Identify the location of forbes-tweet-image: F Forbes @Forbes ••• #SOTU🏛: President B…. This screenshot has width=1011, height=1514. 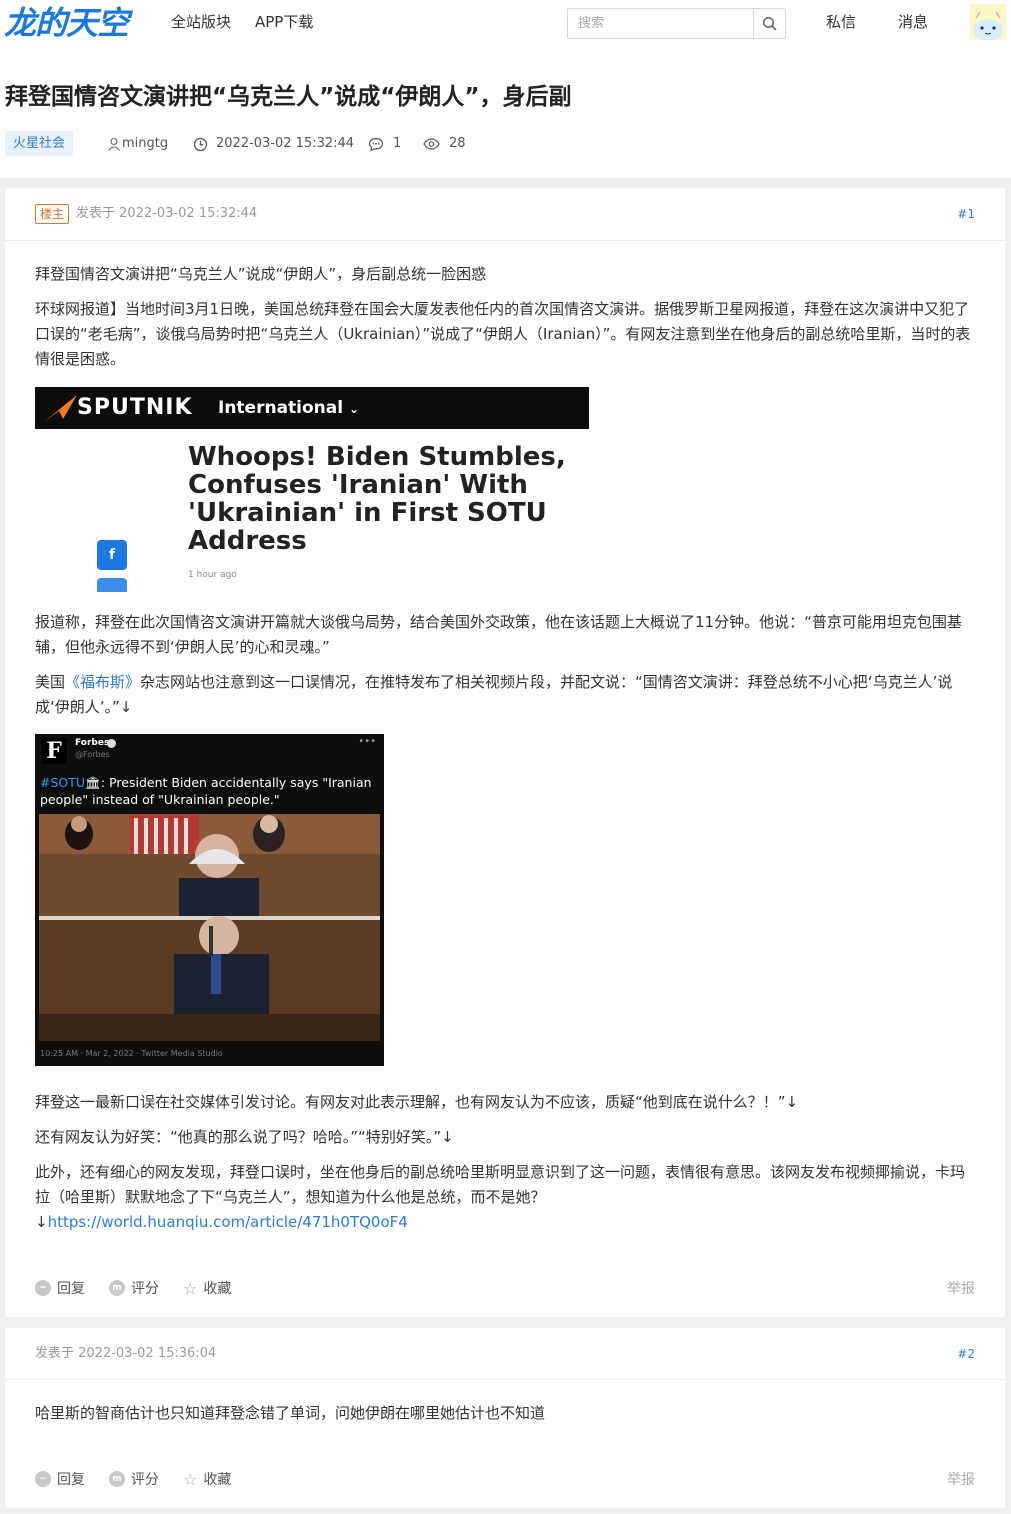
(209, 900).